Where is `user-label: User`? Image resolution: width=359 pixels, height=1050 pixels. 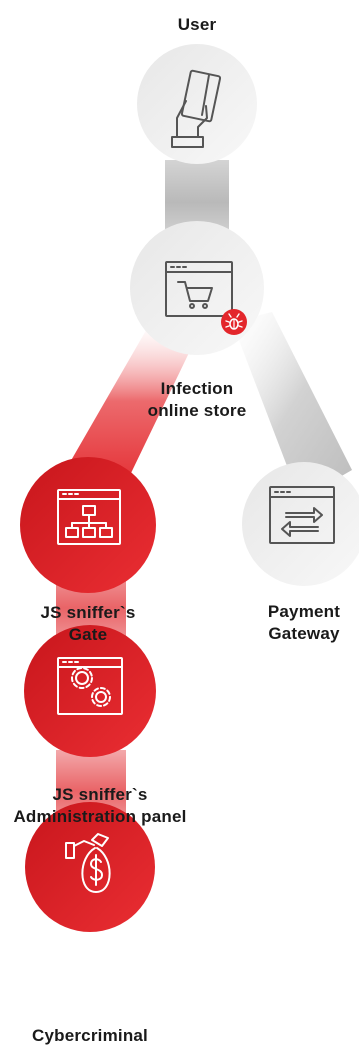
user-label: User is located at coordinates (197, 24).